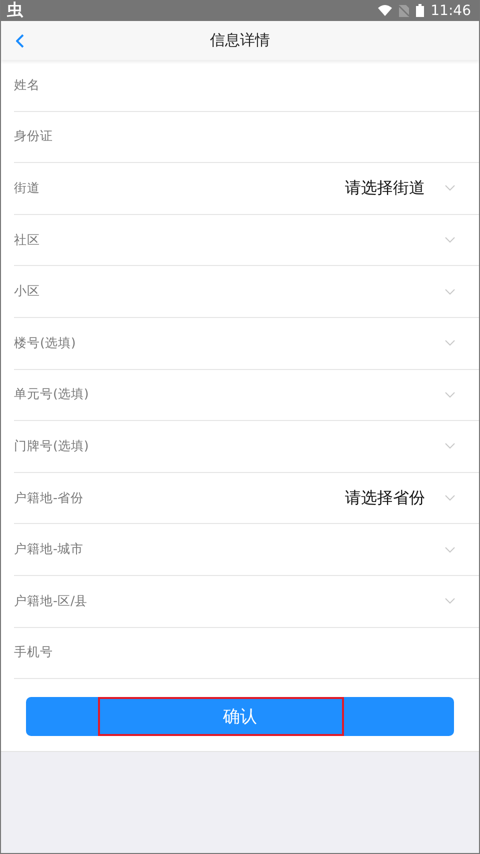 This screenshot has height=854, width=480. Describe the element at coordinates (33, 137) in the screenshot. I see `field-label: 身份证` at that location.